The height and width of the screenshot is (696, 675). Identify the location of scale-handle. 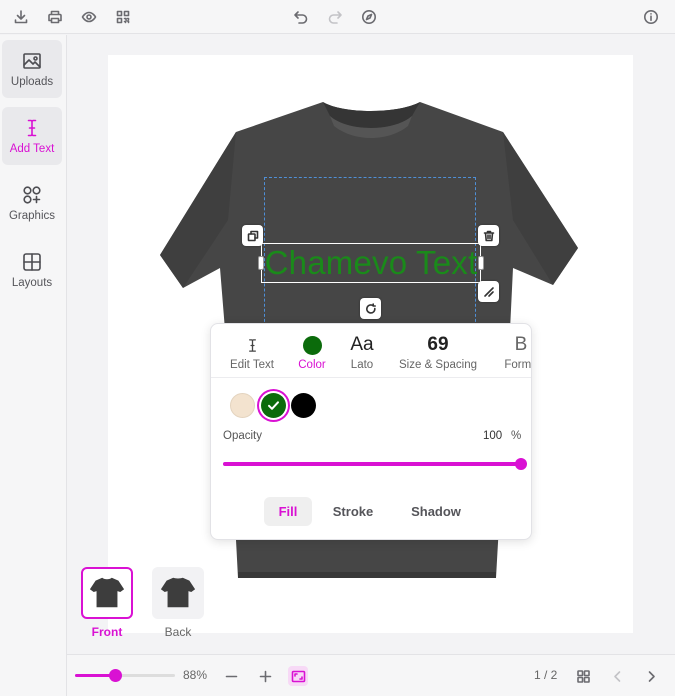
(488, 291).